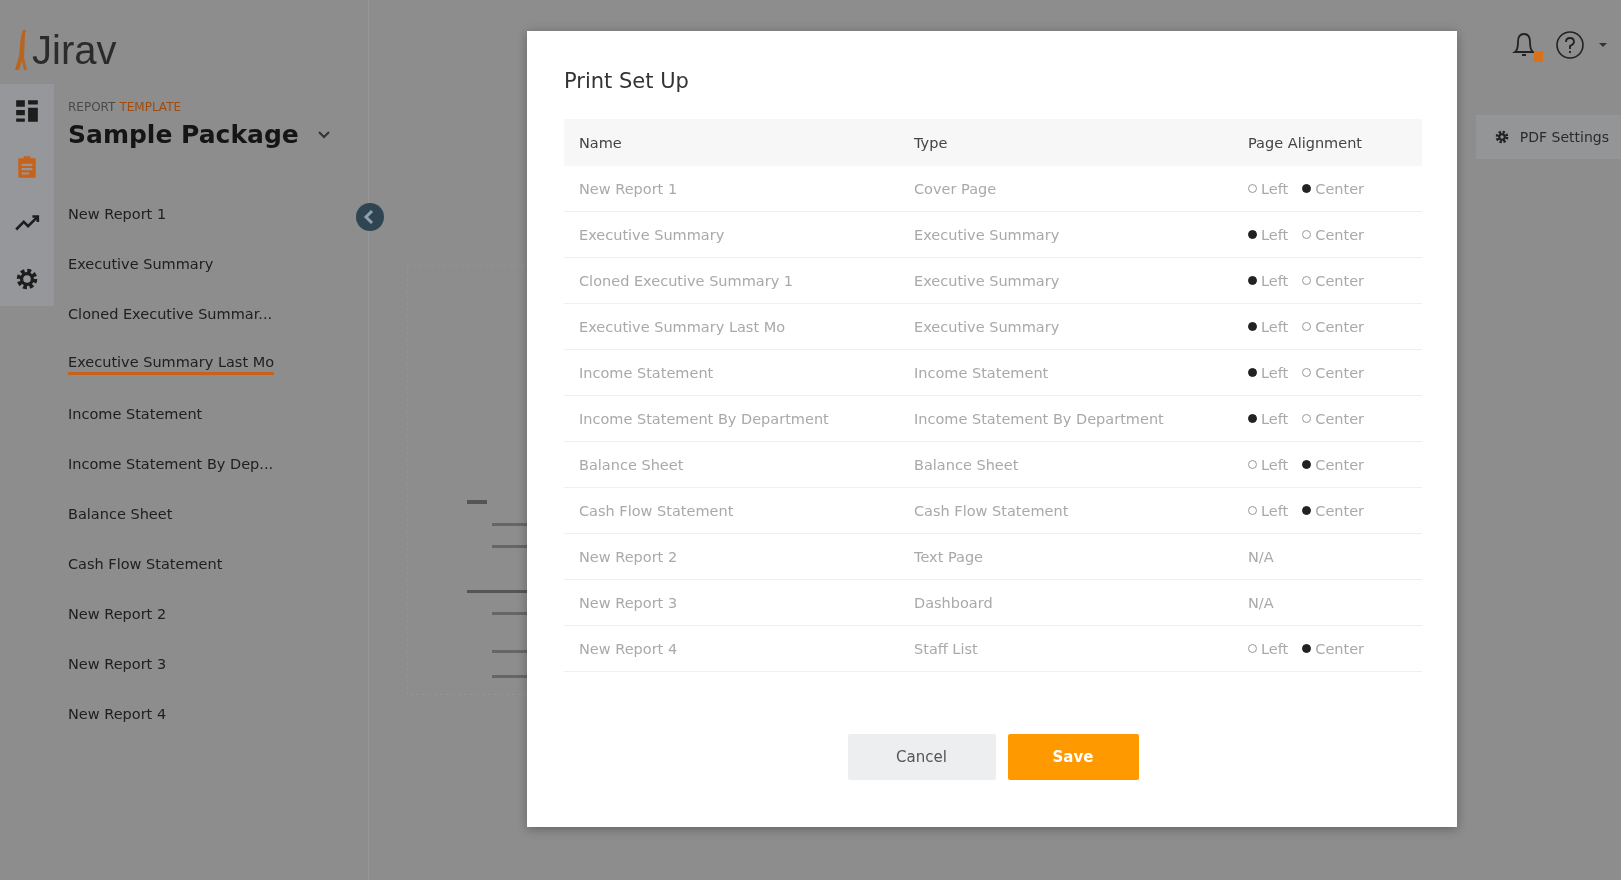  What do you see at coordinates (1073, 757) in the screenshot?
I see `save-button: Save` at bounding box center [1073, 757].